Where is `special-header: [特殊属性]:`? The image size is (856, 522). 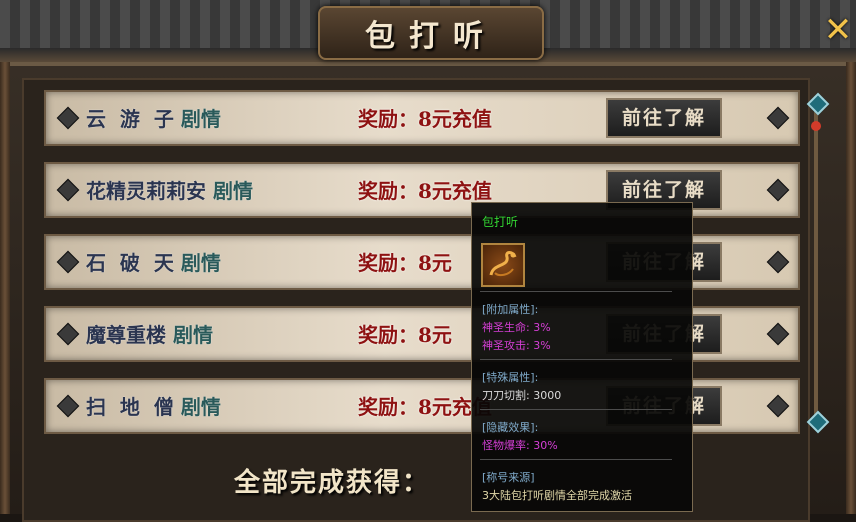
special-header: [特殊属性]: is located at coordinates (510, 377).